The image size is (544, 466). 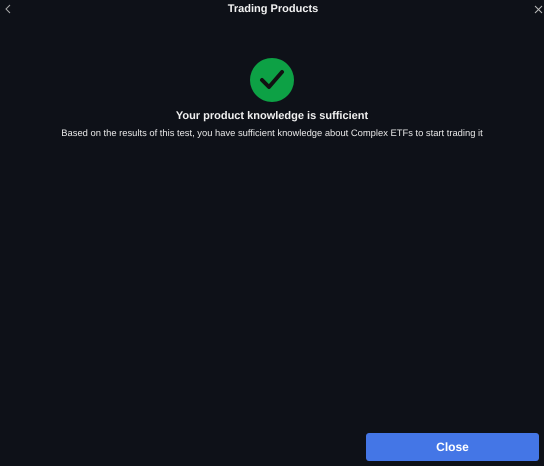 What do you see at coordinates (272, 132) in the screenshot?
I see `result-message: Based on the results of this test, you have sufficient knowledge about Complex ETFs to start trading it` at bounding box center [272, 132].